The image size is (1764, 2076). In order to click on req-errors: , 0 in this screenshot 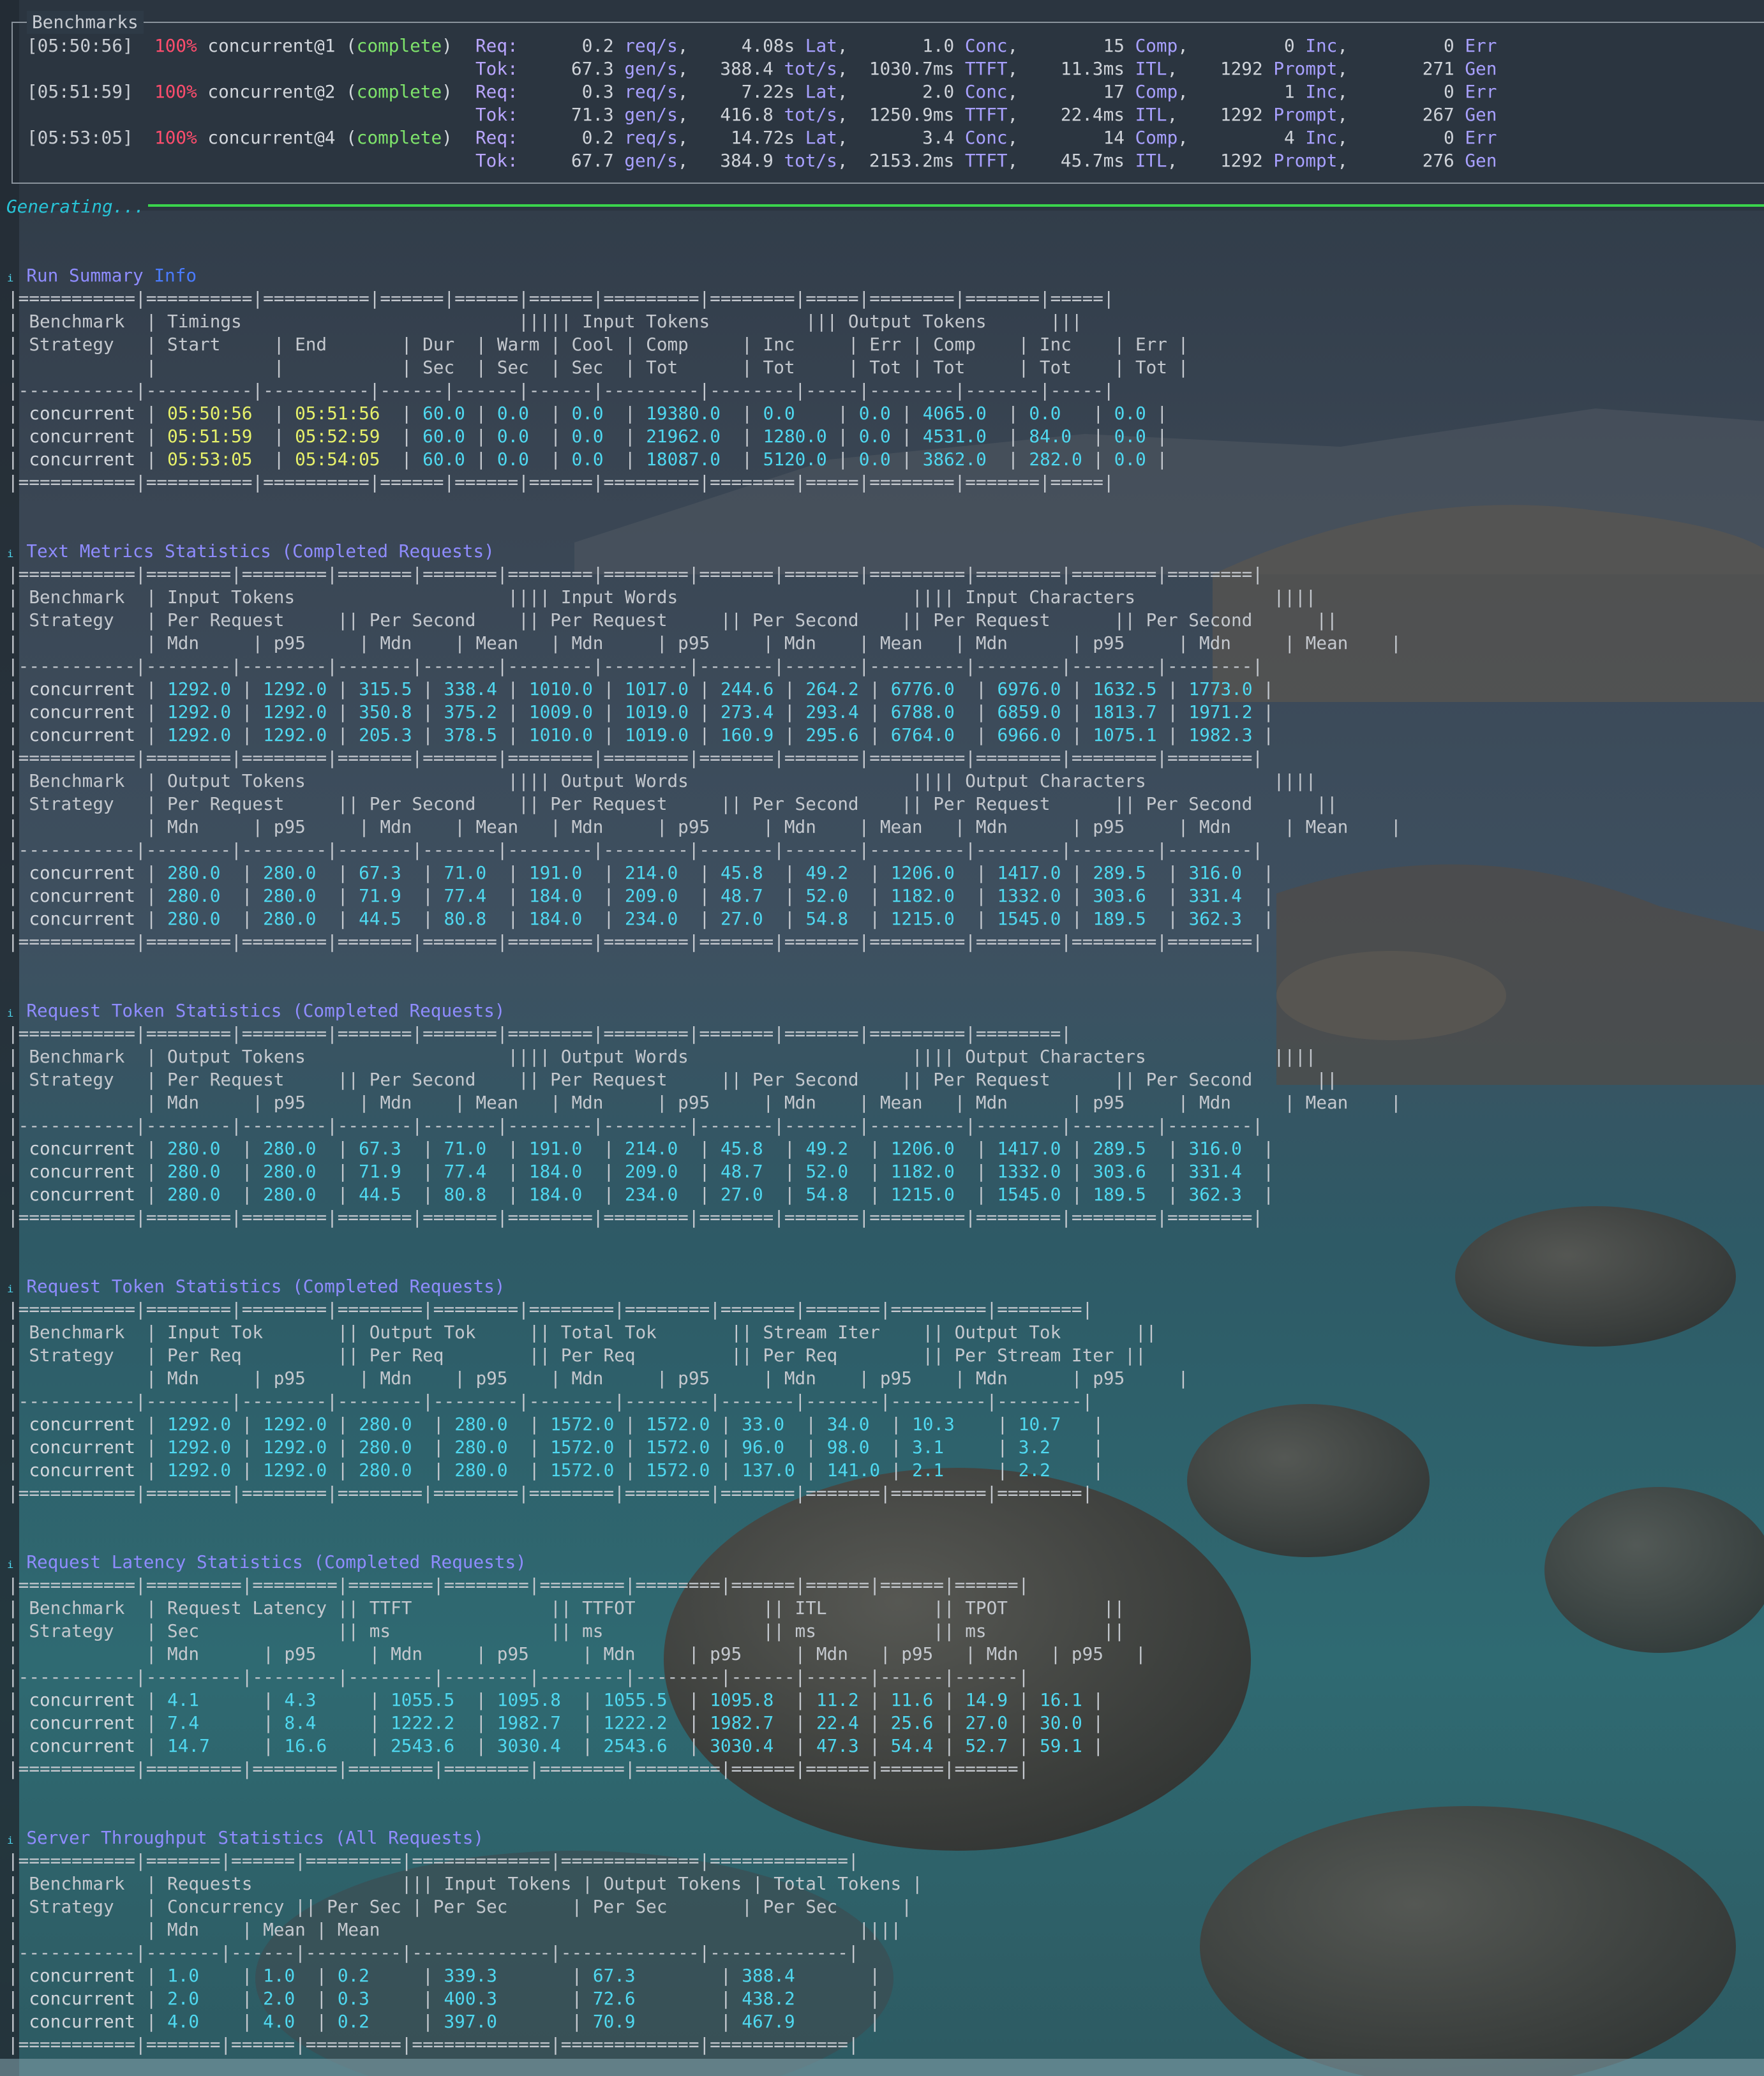, I will do `click(1401, 137)`.